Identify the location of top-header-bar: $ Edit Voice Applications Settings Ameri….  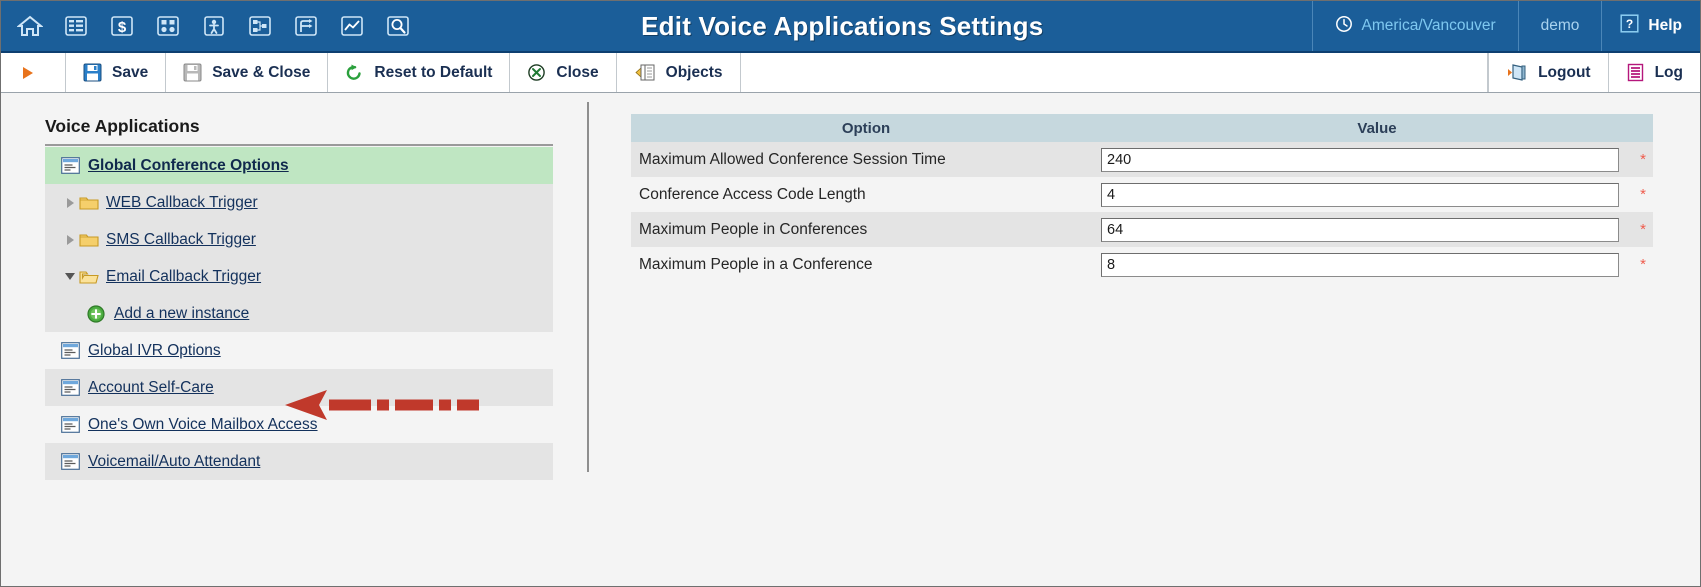
(850, 27).